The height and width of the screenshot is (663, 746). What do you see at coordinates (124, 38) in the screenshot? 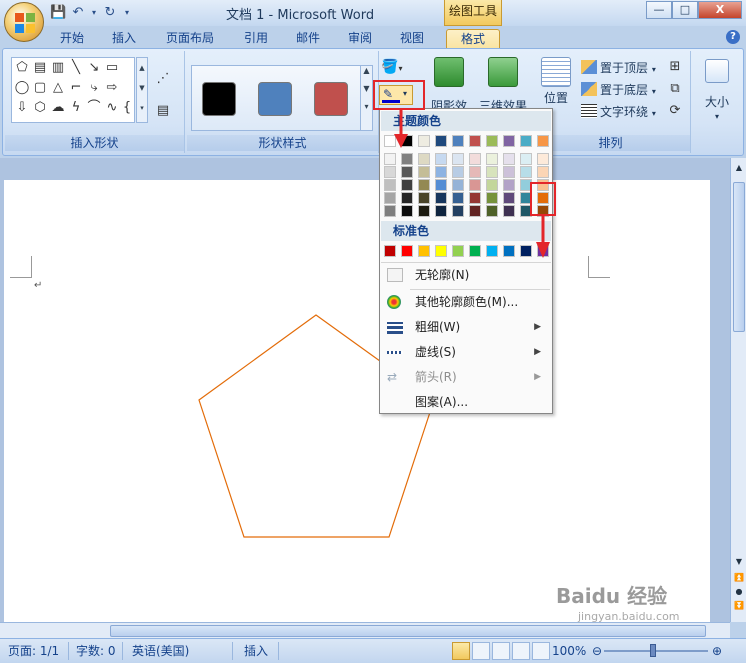
I see `tab-insert: 插入` at bounding box center [124, 38].